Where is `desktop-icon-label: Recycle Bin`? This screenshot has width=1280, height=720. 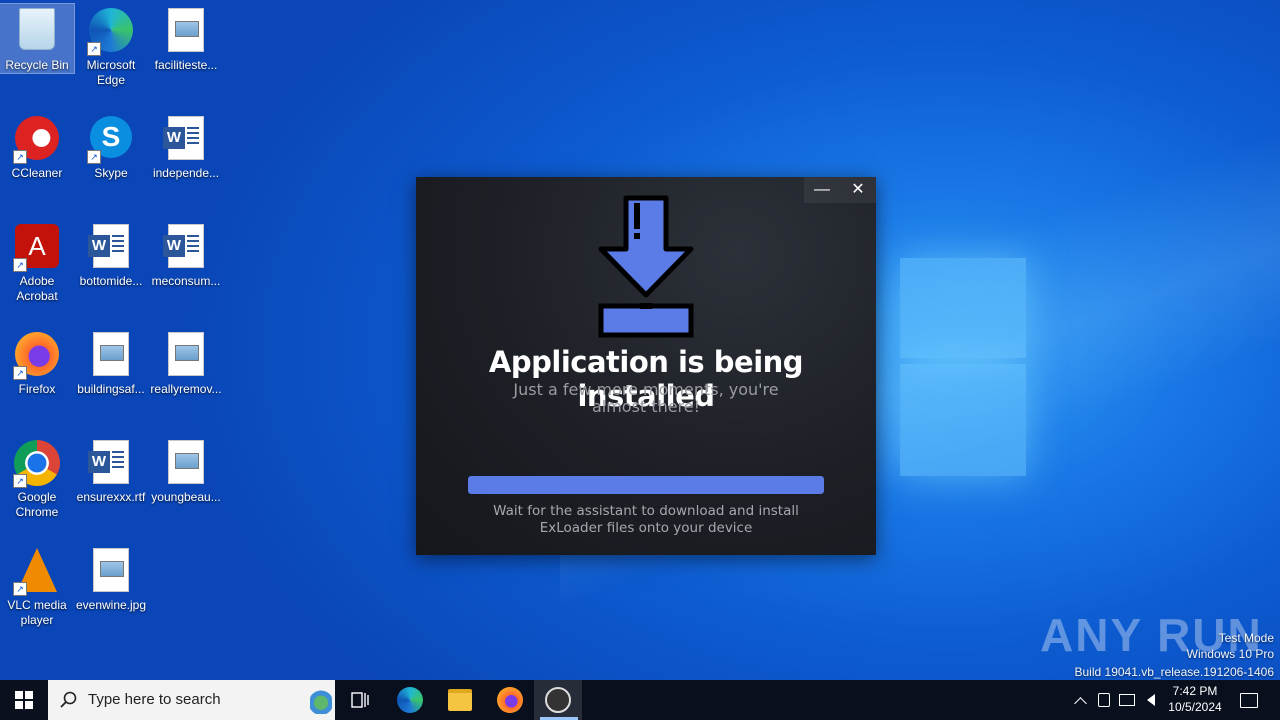
desktop-icon-label: Recycle Bin is located at coordinates (37, 65).